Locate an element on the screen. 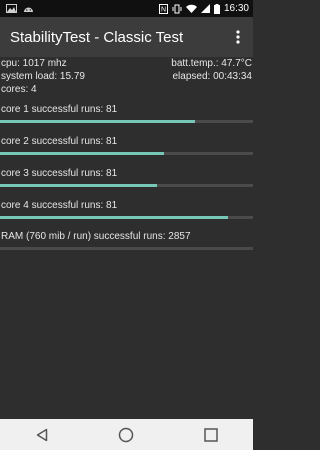 The height and width of the screenshot is (450, 320). core-4-label: core 4 successful runs: 81 is located at coordinates (59, 205).